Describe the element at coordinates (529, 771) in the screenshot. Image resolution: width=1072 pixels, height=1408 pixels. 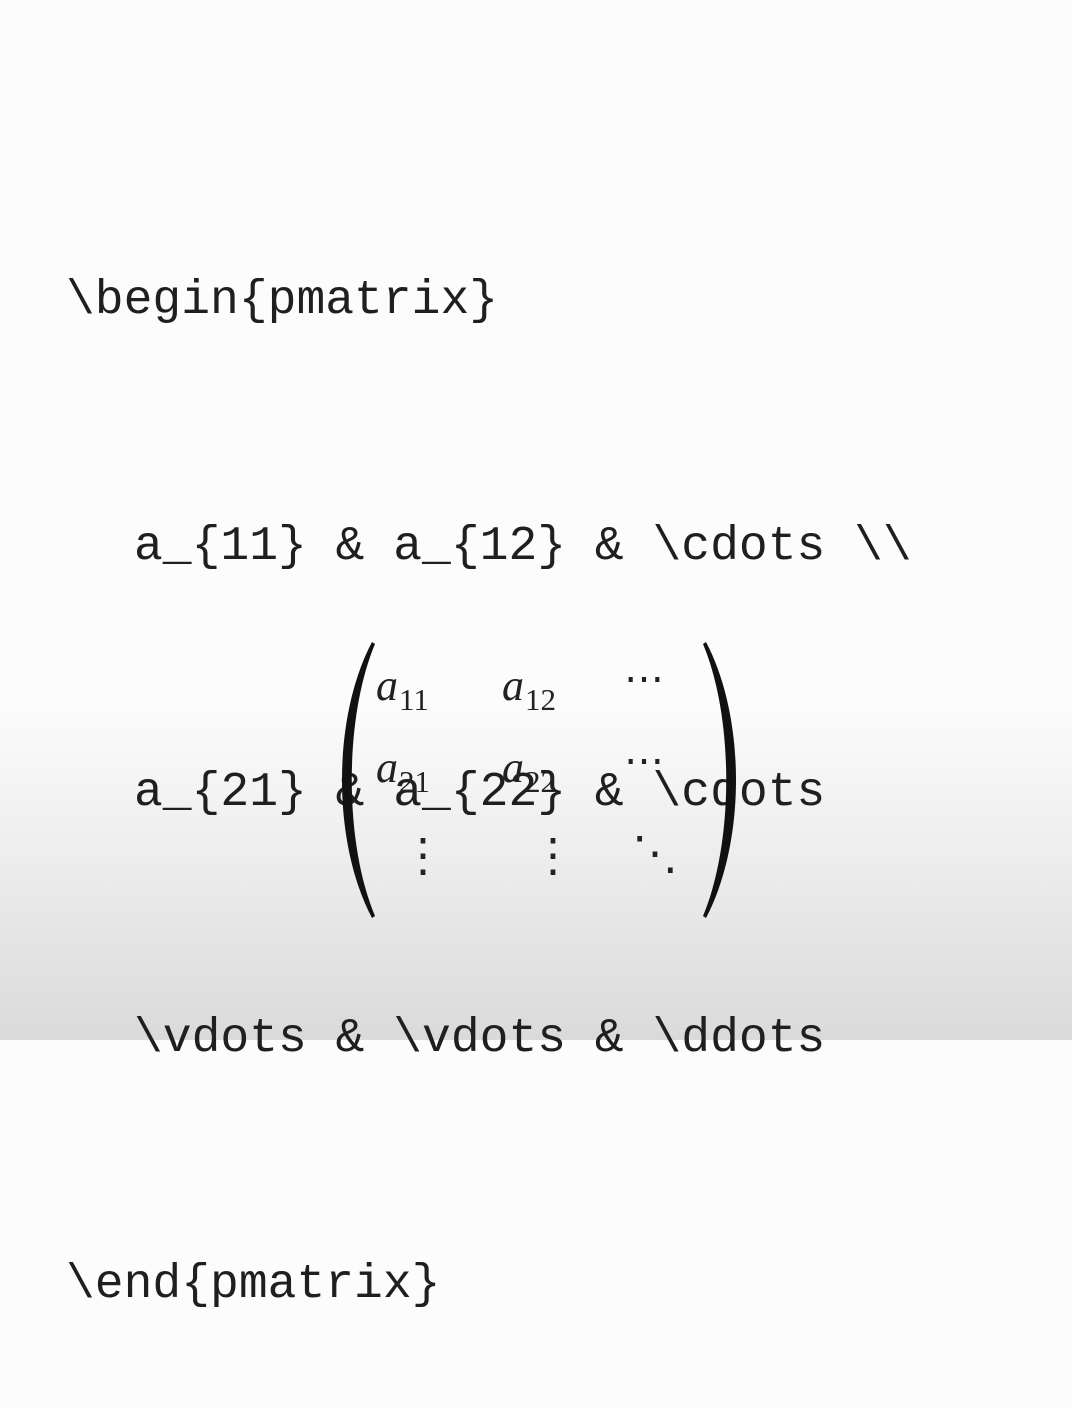
I see `matrix-cell-a22: a22` at that location.